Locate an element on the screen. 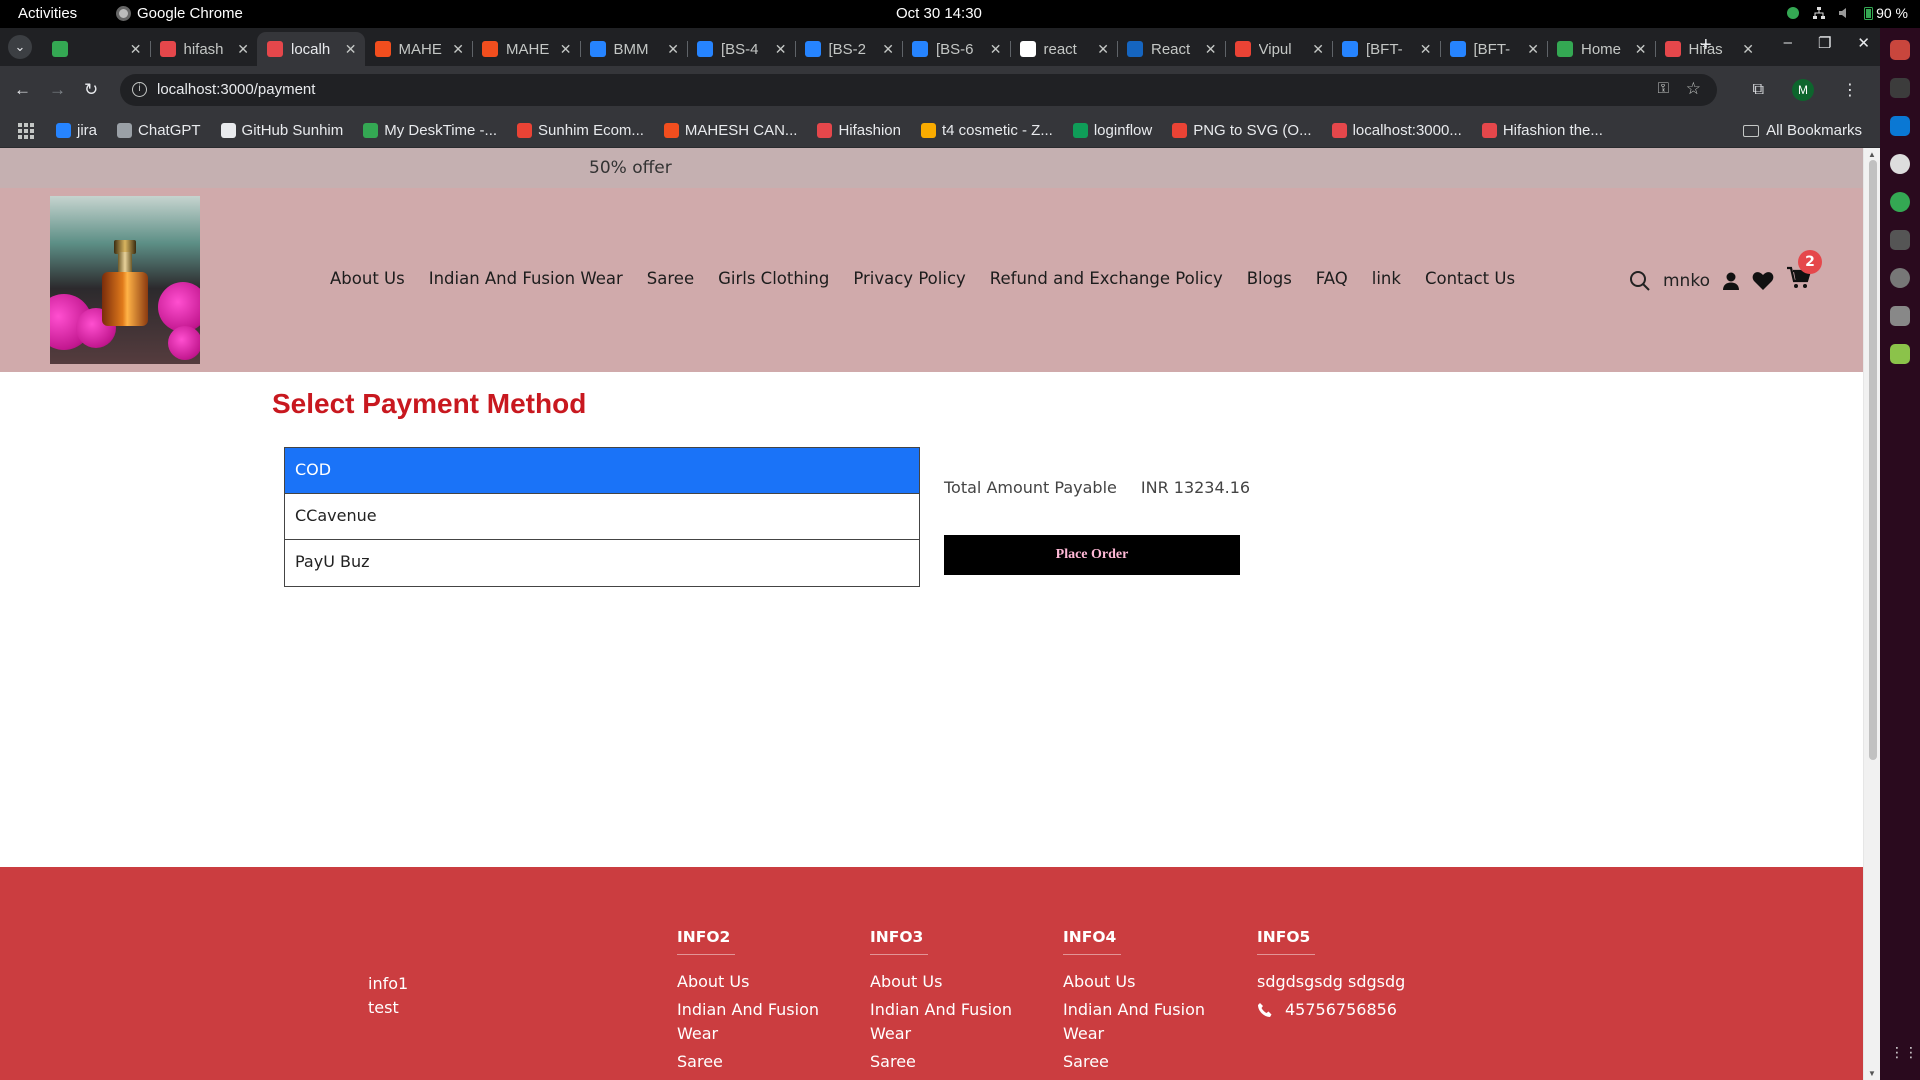  browser-tab: BMM ✕ is located at coordinates (633, 49).